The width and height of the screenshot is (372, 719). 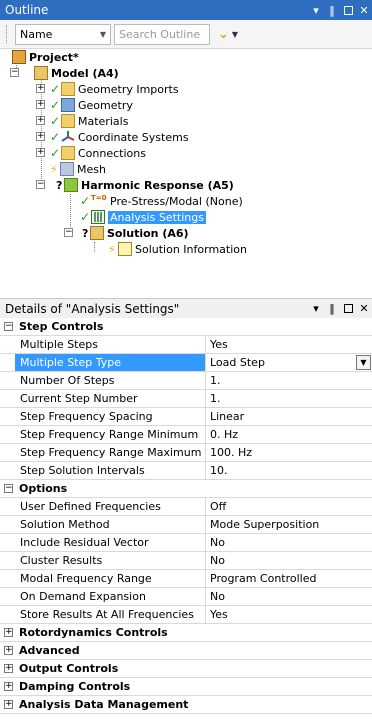 I want to click on dropdown-arrow-icon: ▼, so click(x=235, y=34).